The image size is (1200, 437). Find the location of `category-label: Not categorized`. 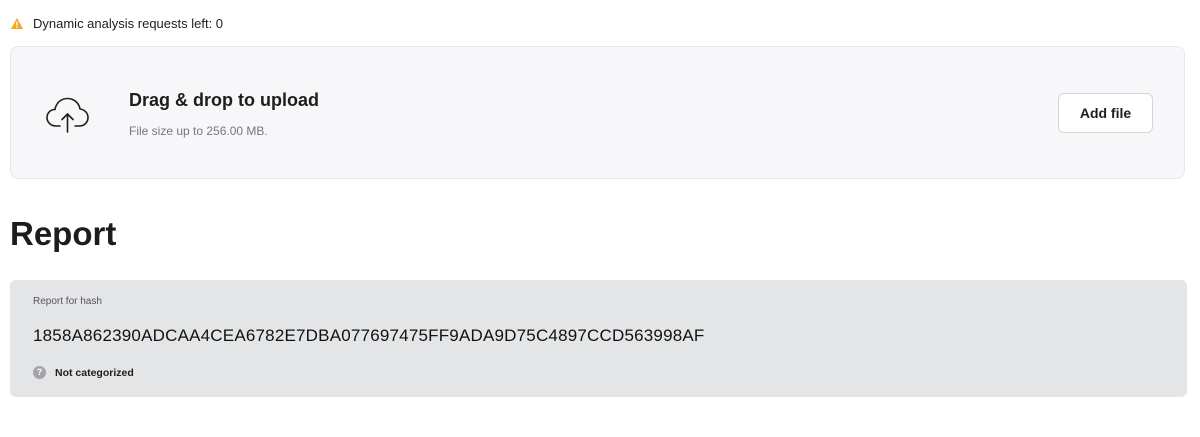

category-label: Not categorized is located at coordinates (94, 372).